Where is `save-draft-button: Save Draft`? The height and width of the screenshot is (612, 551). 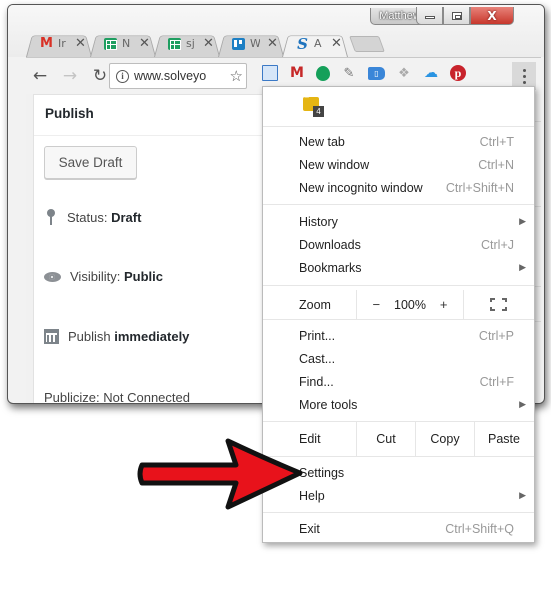
save-draft-button: Save Draft is located at coordinates (90, 162).